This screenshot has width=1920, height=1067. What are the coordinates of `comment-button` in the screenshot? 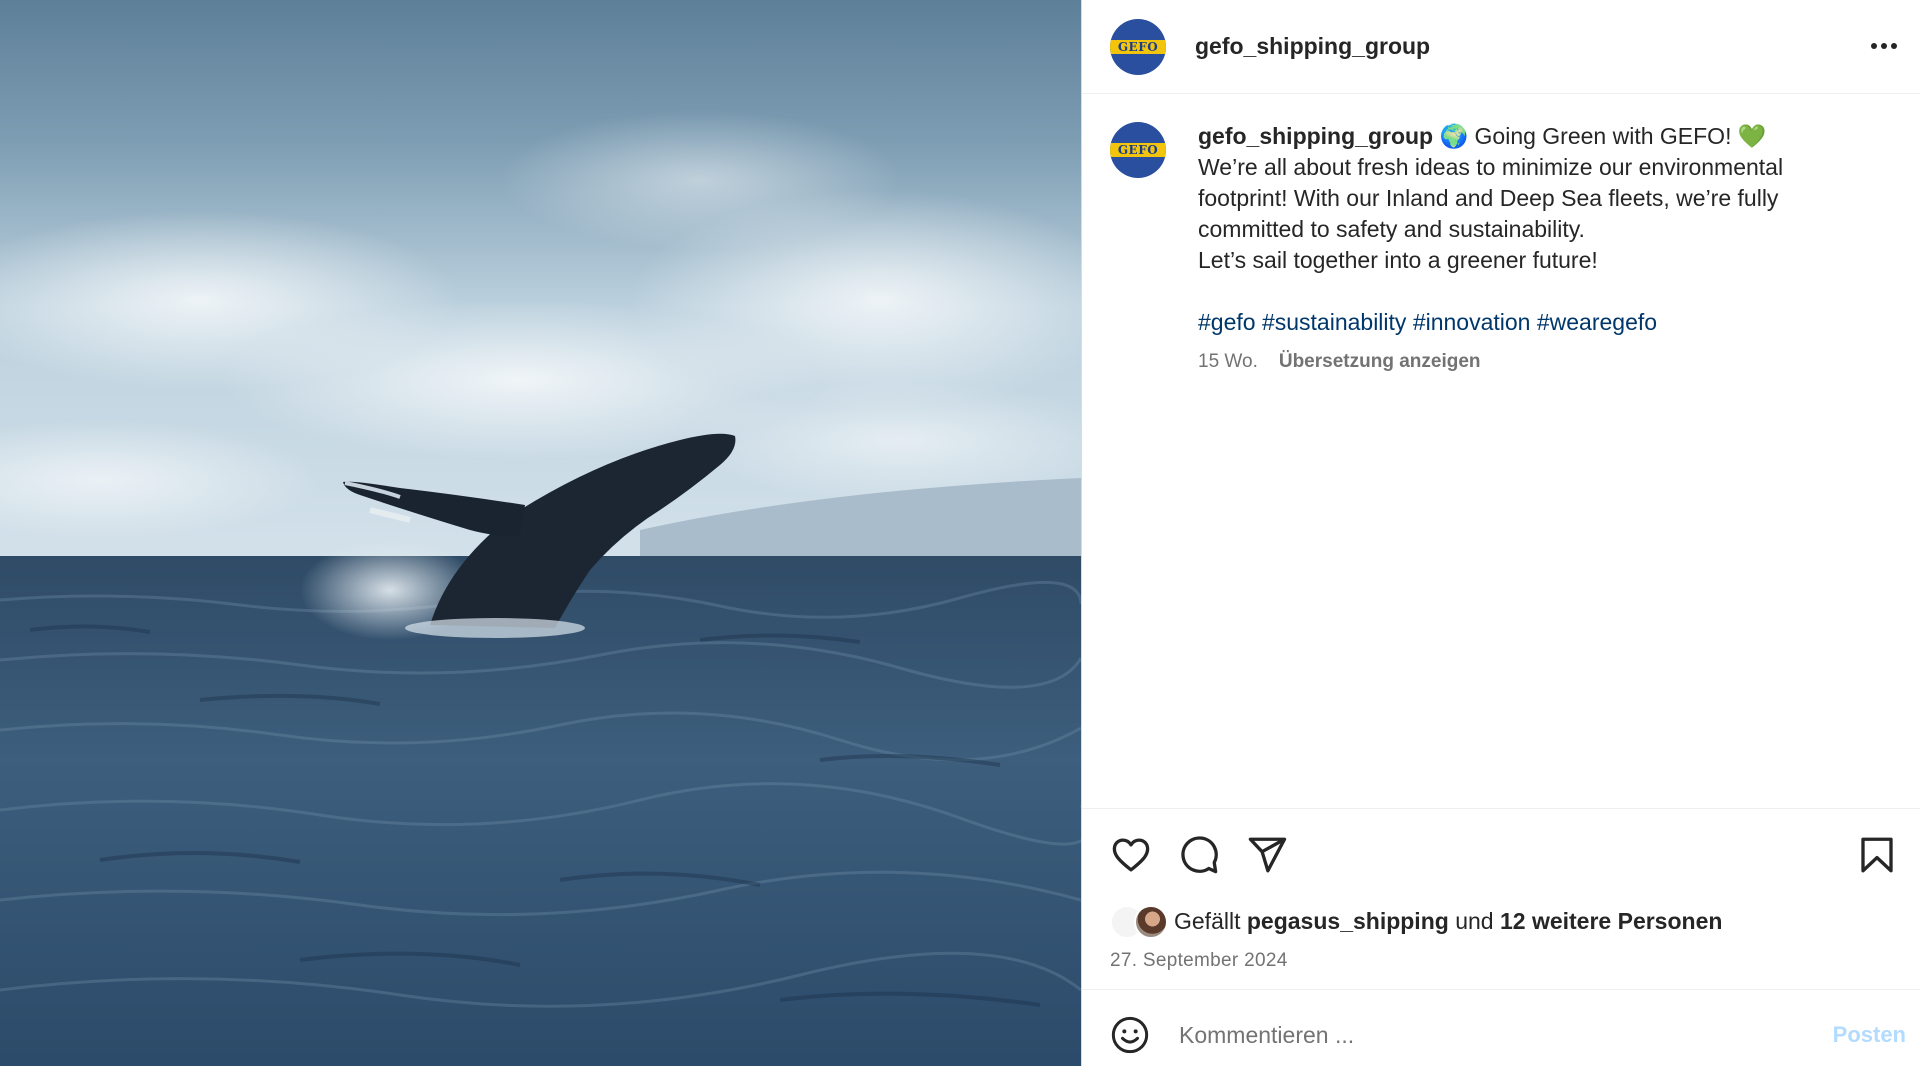 It's located at (1199, 855).